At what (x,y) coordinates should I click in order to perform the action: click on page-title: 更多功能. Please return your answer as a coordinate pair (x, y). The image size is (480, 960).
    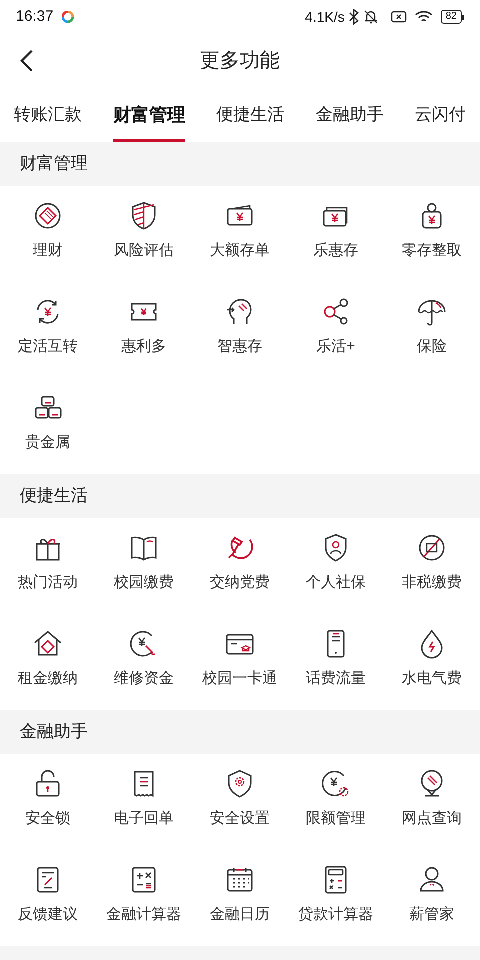
    Looking at the image, I should click on (240, 61).